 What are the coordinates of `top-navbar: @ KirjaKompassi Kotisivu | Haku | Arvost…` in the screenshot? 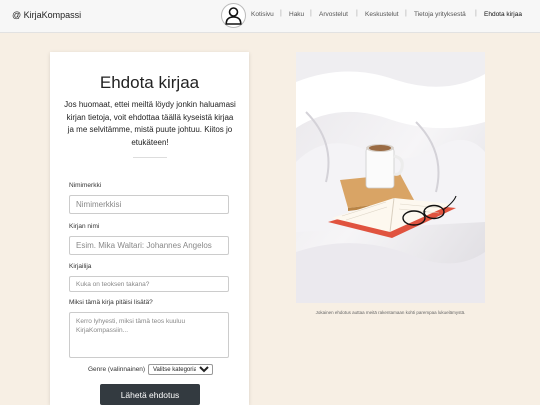 It's located at (270, 16).